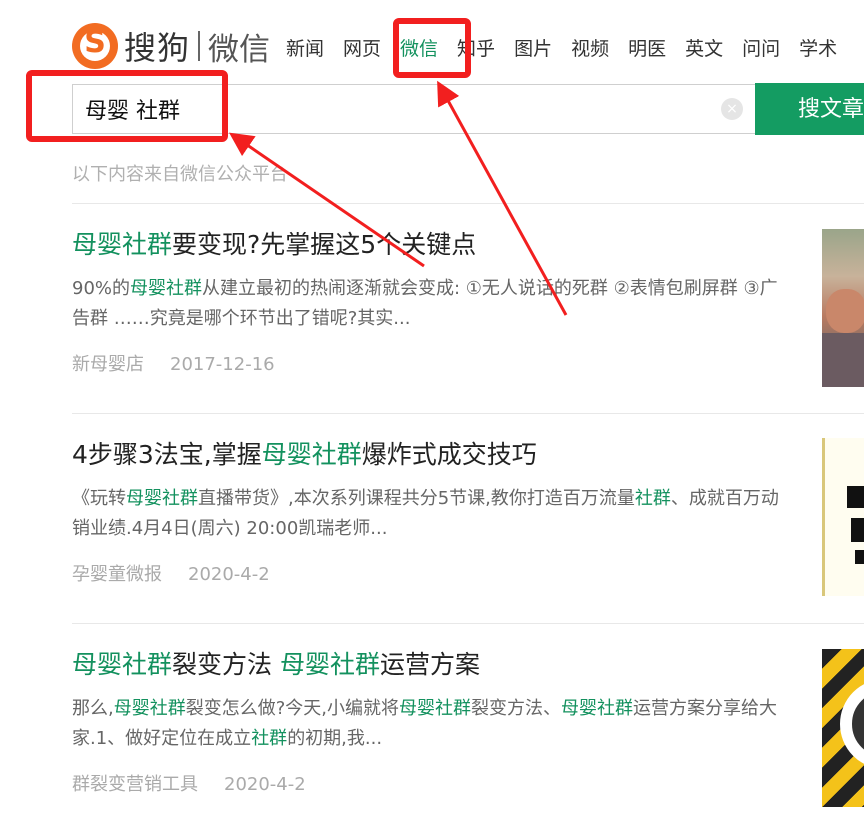 This screenshot has width=864, height=829. I want to click on text-segment: 那么,, so click(93, 708).